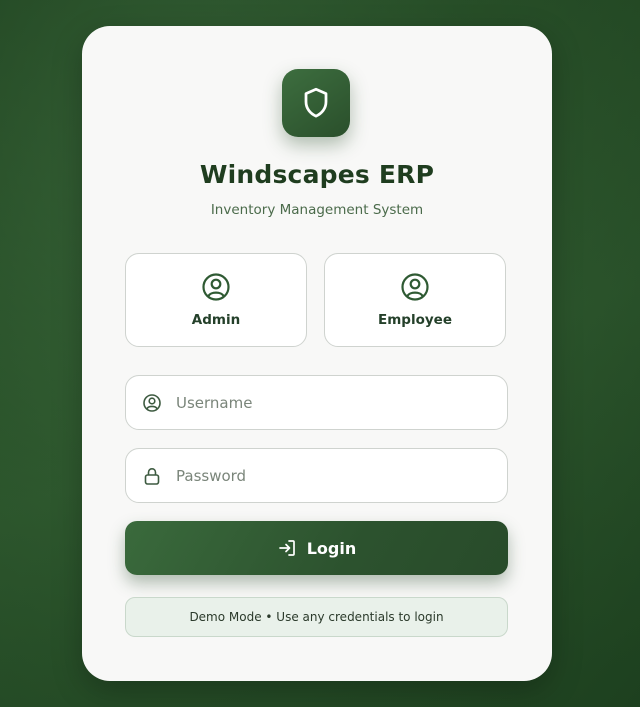 This screenshot has width=640, height=707. I want to click on app-subtitle: Inventory Management System, so click(317, 210).